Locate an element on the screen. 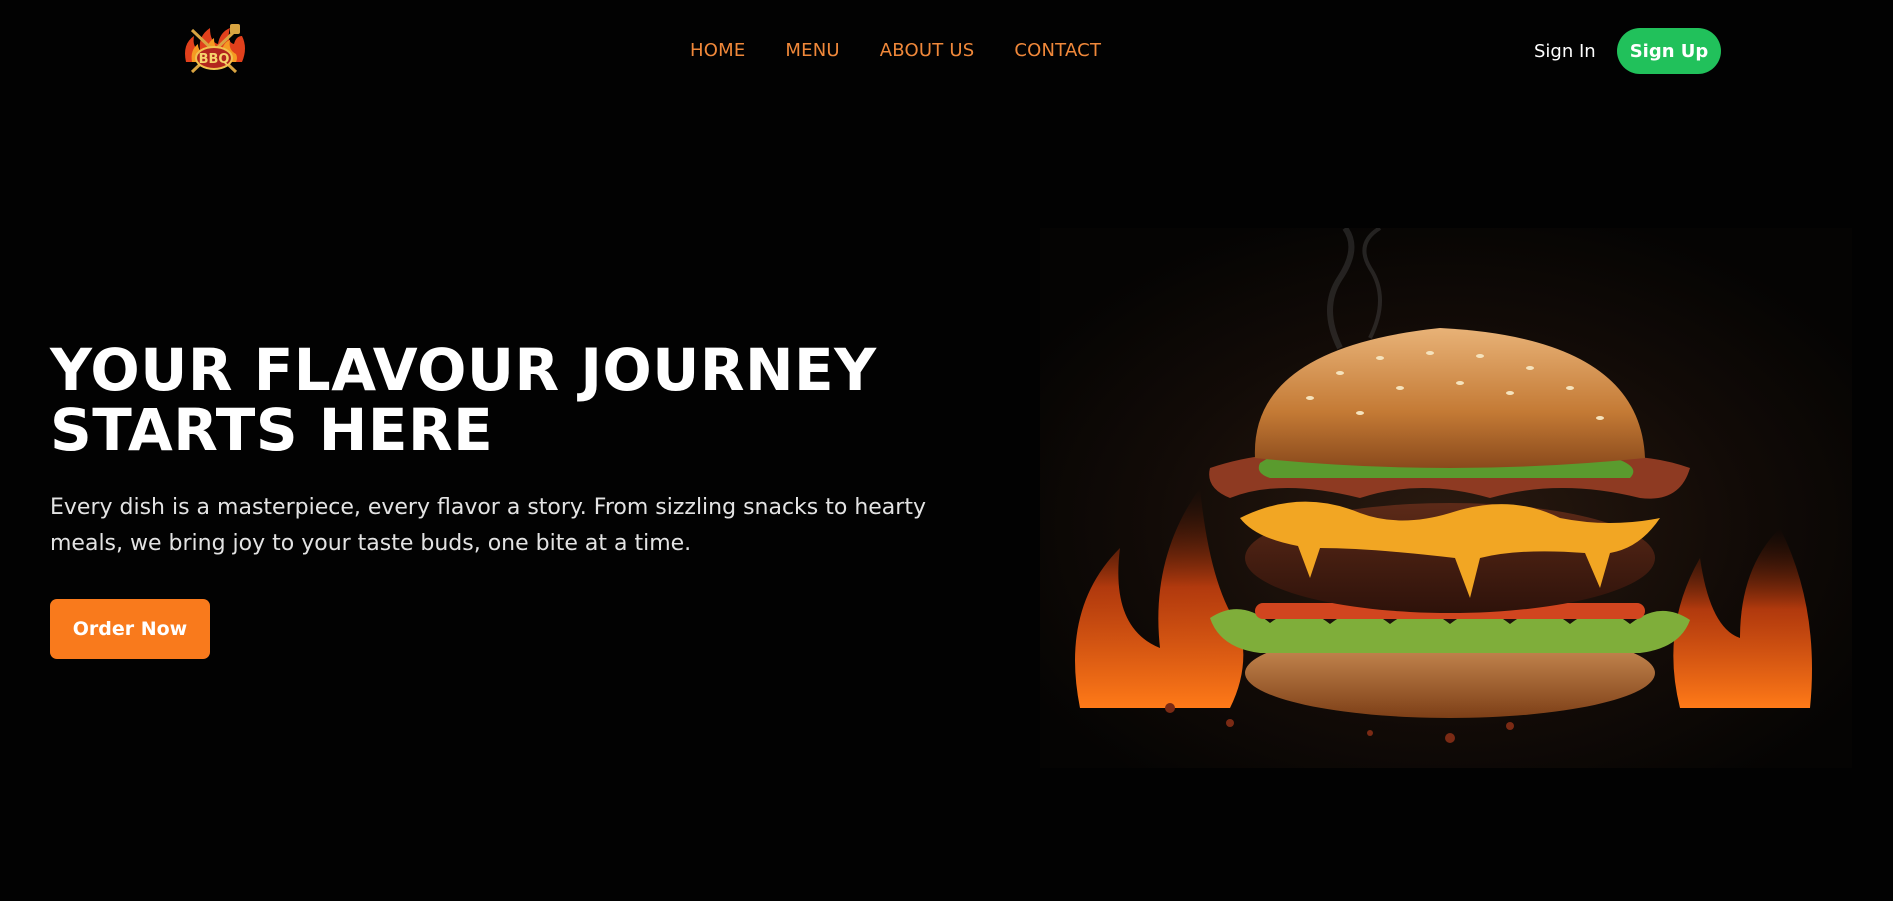  order-now-button: Order Now is located at coordinates (130, 629).